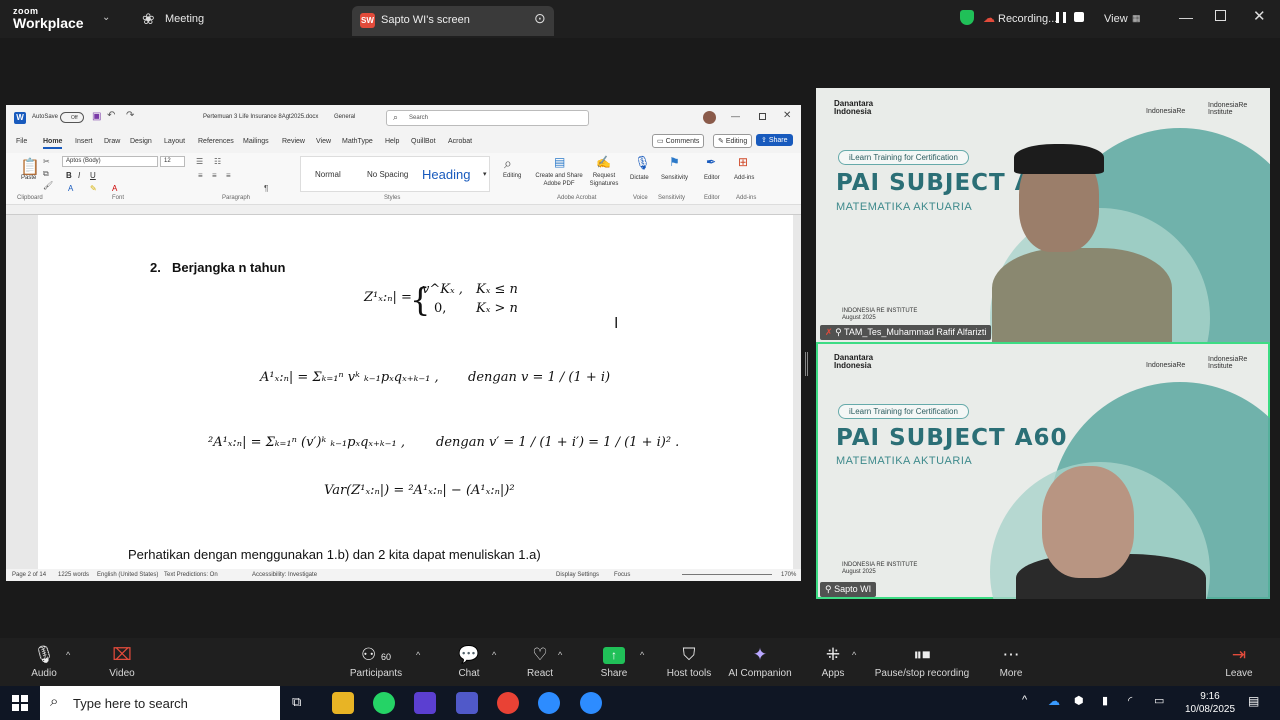  I want to click on editor-button: Editor, so click(712, 178).